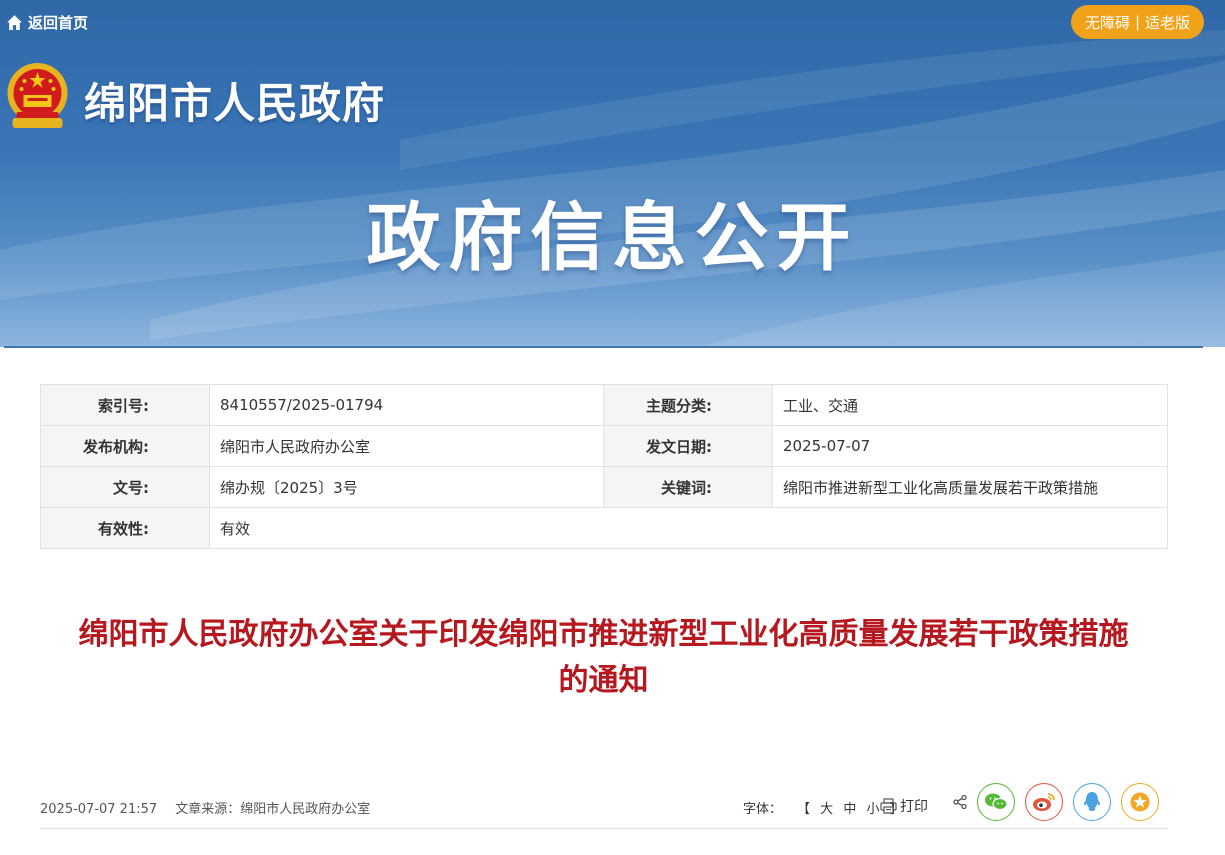  Describe the element at coordinates (688, 405) in the screenshot. I see `category-label: 主题分类:` at that location.